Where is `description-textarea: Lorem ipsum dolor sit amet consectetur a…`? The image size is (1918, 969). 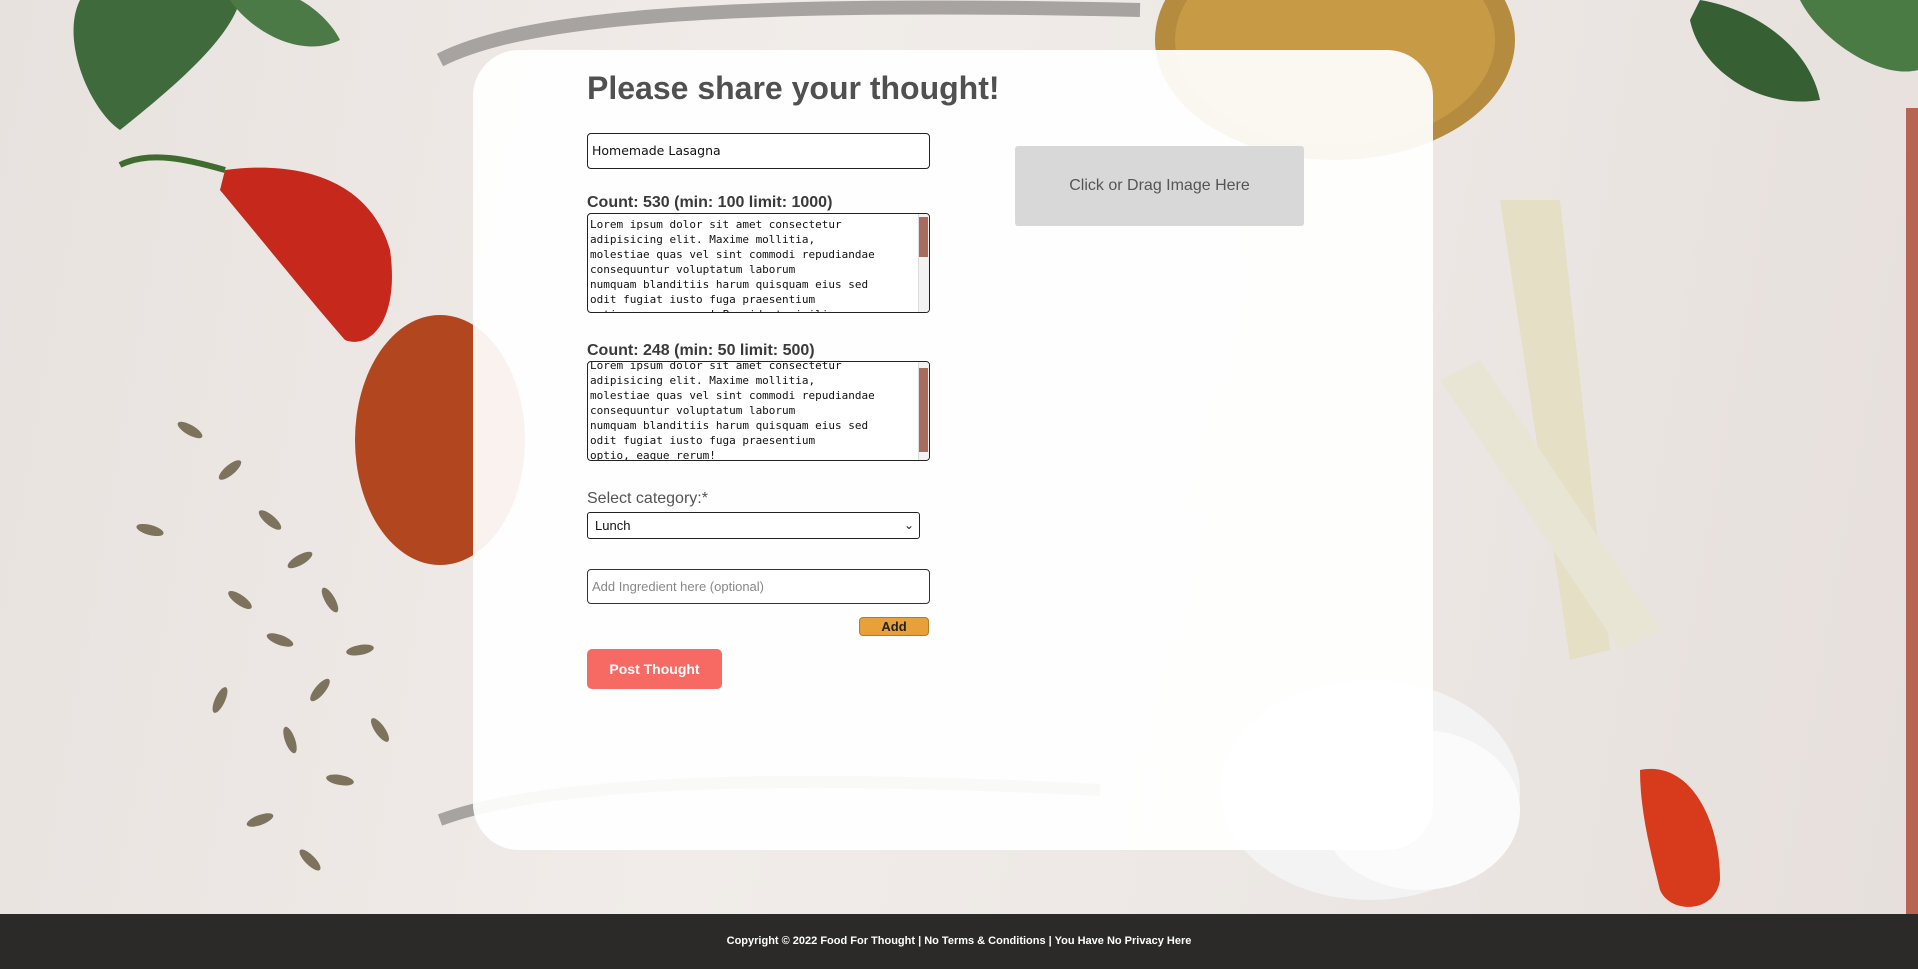
description-textarea: Lorem ipsum dolor sit amet consectetur a… is located at coordinates (758, 263).